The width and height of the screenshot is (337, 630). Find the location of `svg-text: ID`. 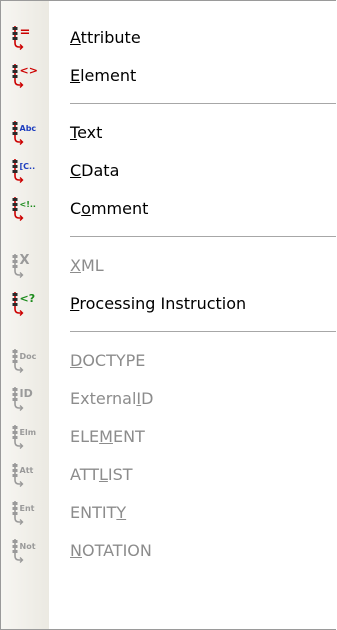

svg-text: ID is located at coordinates (26, 393).